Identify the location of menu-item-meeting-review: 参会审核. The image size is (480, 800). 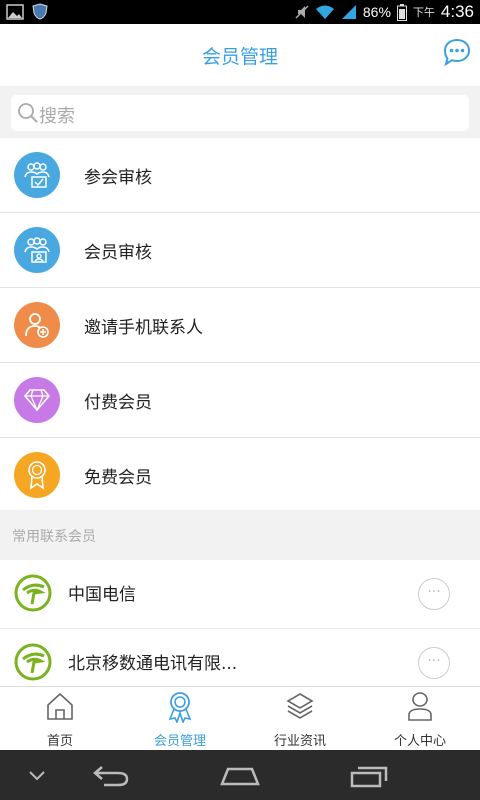
(240, 175).